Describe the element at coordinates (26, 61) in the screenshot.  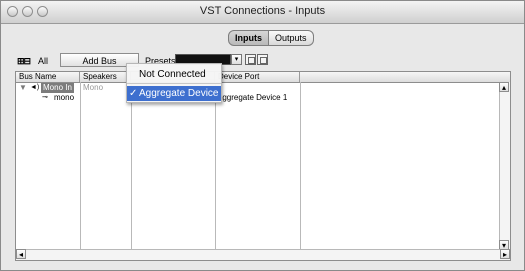
I see `expand-collapse-all-icon: ⊞⊟` at that location.